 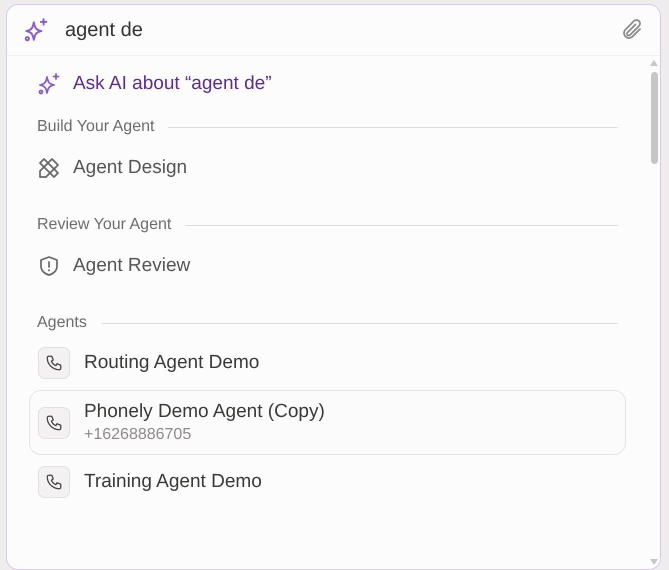 I want to click on agent-item: Phonely Demo Agent (Copy) +16268886705, so click(x=327, y=422).